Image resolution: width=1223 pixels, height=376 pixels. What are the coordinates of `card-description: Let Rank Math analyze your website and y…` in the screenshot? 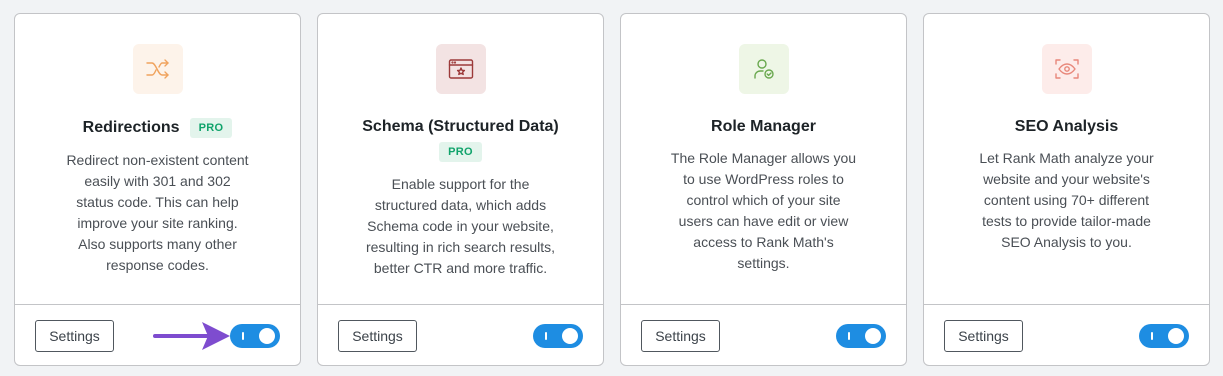 It's located at (1066, 200).